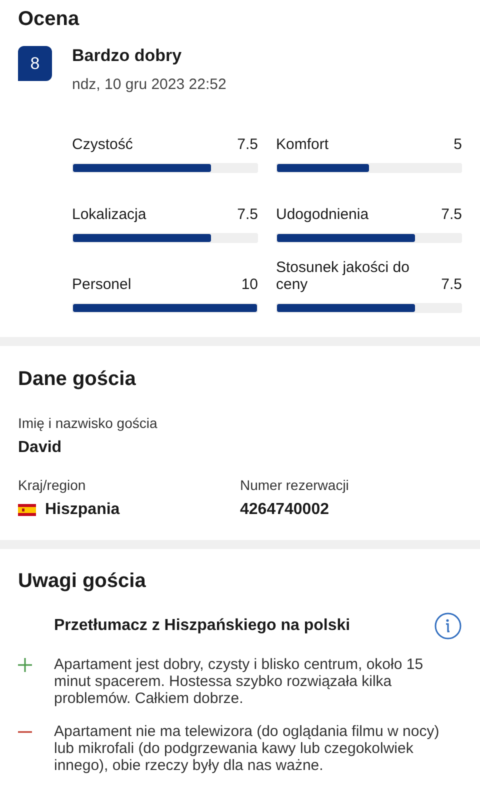 The width and height of the screenshot is (480, 785). I want to click on category-label: Lokalizacja, so click(110, 214).